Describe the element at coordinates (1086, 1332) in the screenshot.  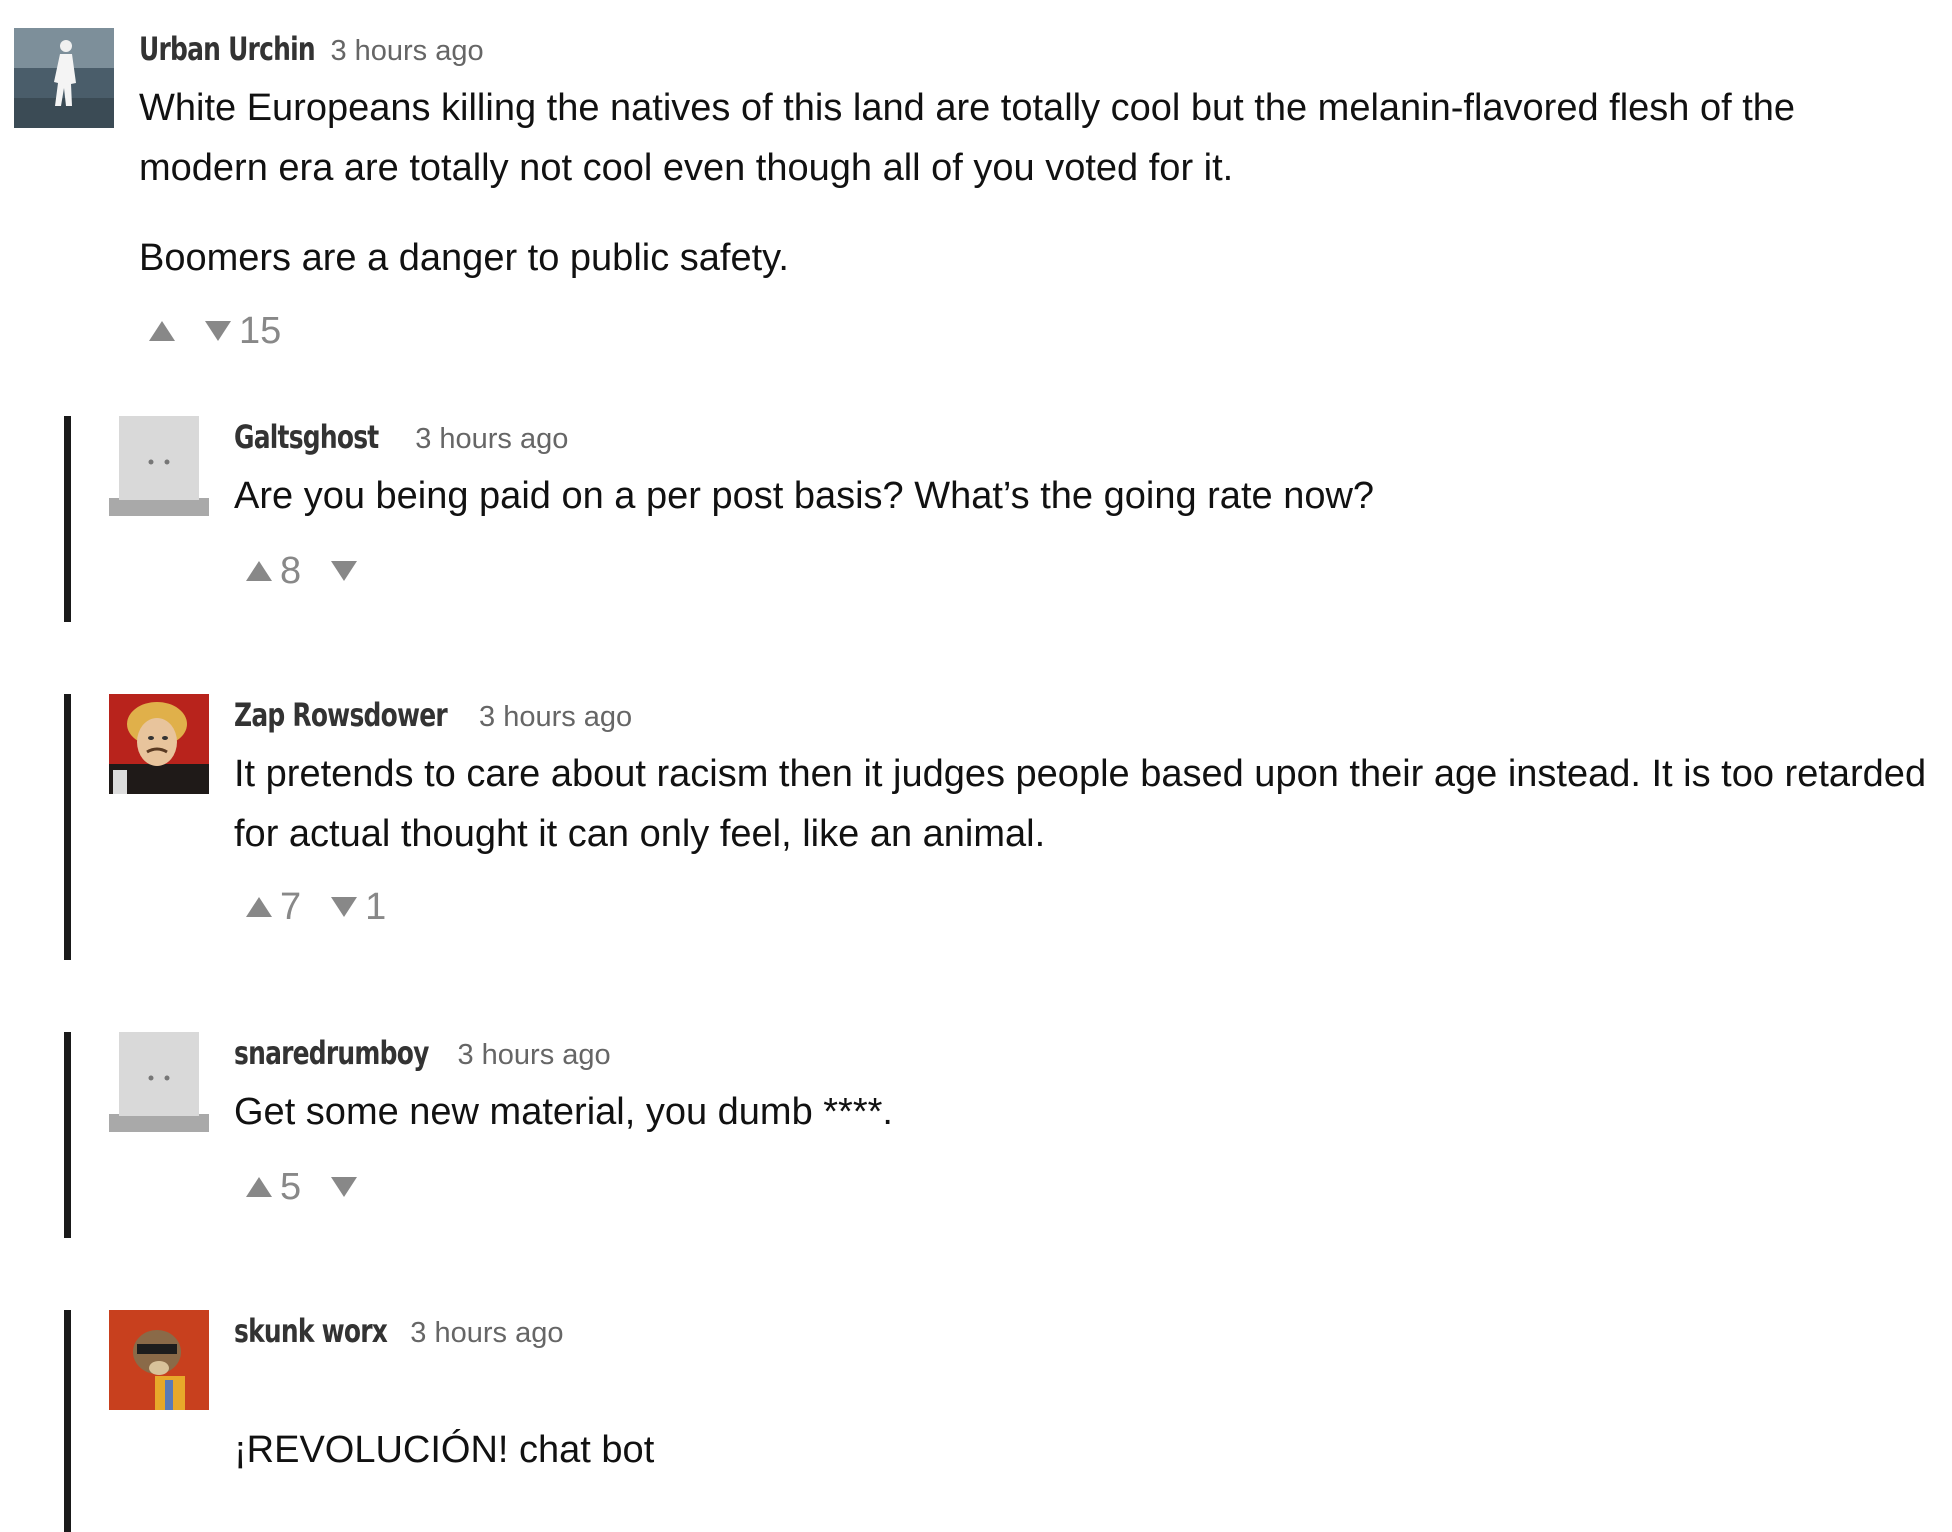
I see `comment-meta: skunk worx 3 hours ago` at that location.